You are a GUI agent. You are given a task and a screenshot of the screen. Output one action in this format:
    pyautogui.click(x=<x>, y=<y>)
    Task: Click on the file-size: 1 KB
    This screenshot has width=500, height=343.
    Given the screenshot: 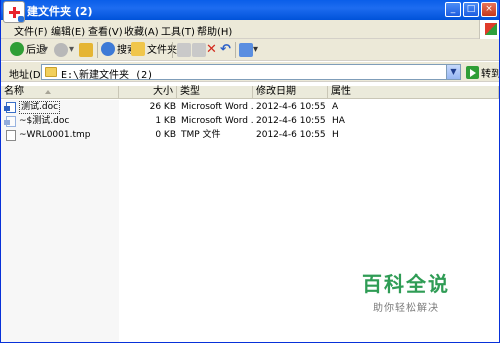 What is the action you would take?
    pyautogui.click(x=165, y=121)
    